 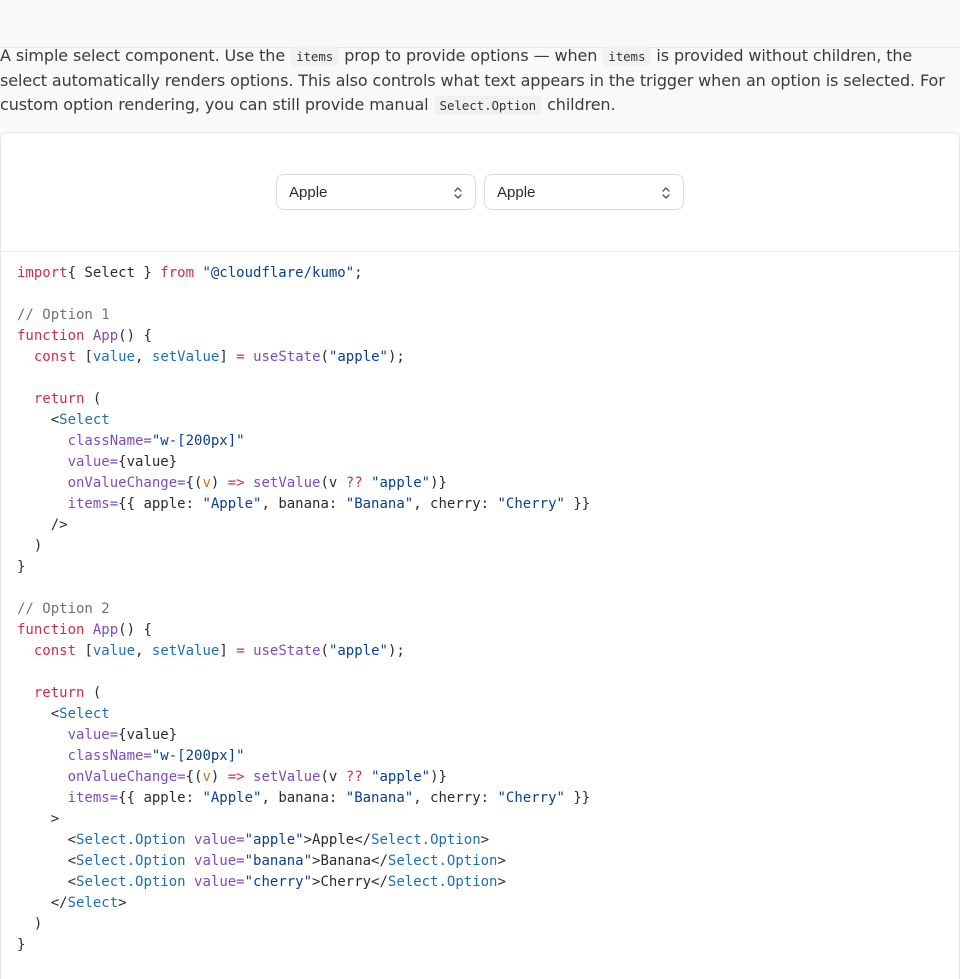 I want to click on code-token: const, so click(x=55, y=357).